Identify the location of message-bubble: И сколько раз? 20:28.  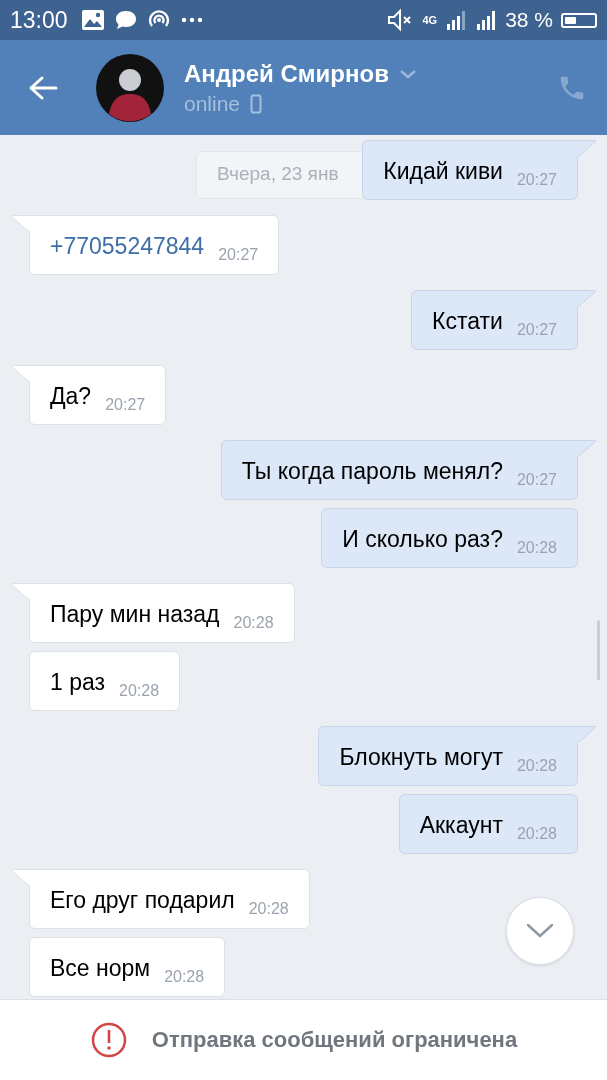
(449, 538).